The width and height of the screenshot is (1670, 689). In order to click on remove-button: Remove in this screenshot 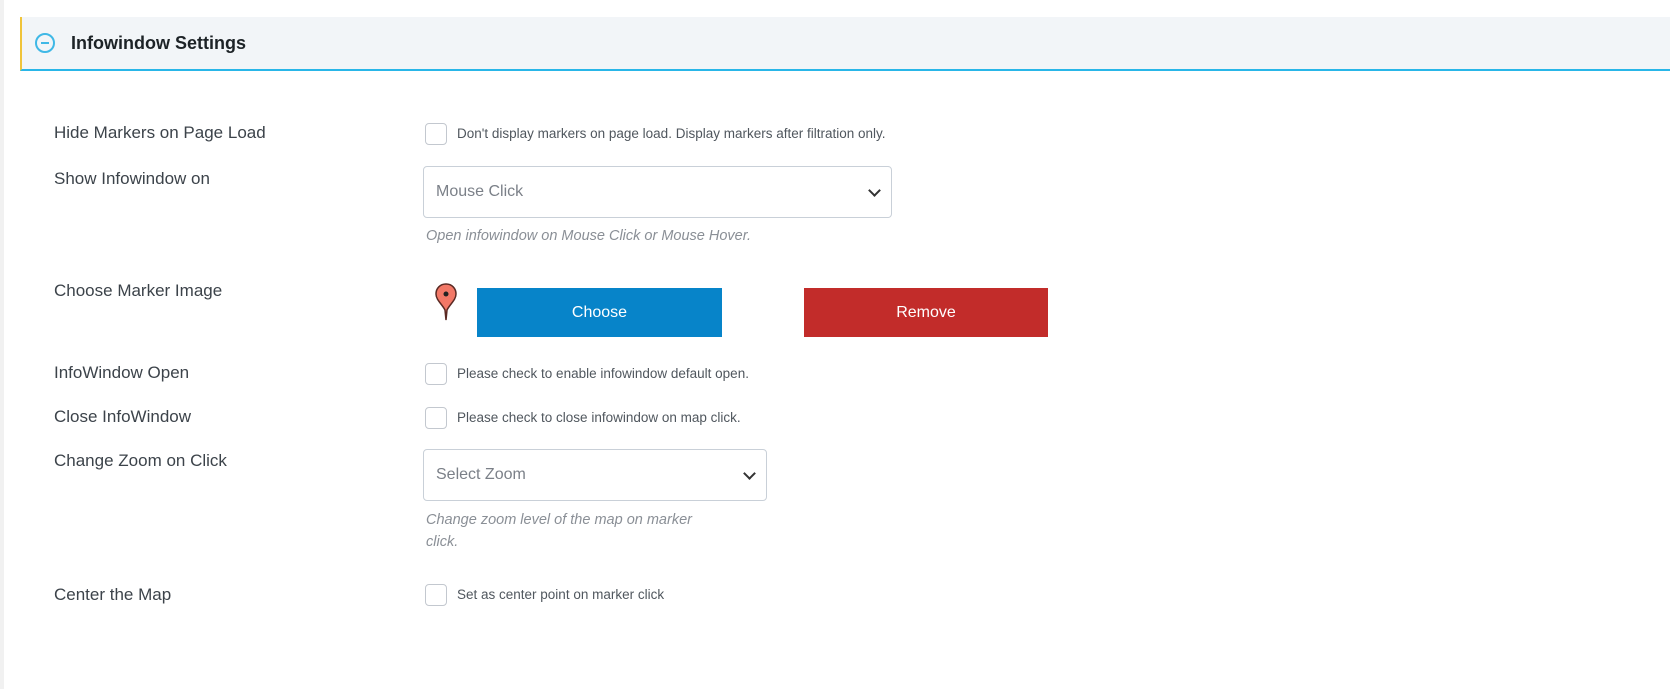, I will do `click(926, 312)`.